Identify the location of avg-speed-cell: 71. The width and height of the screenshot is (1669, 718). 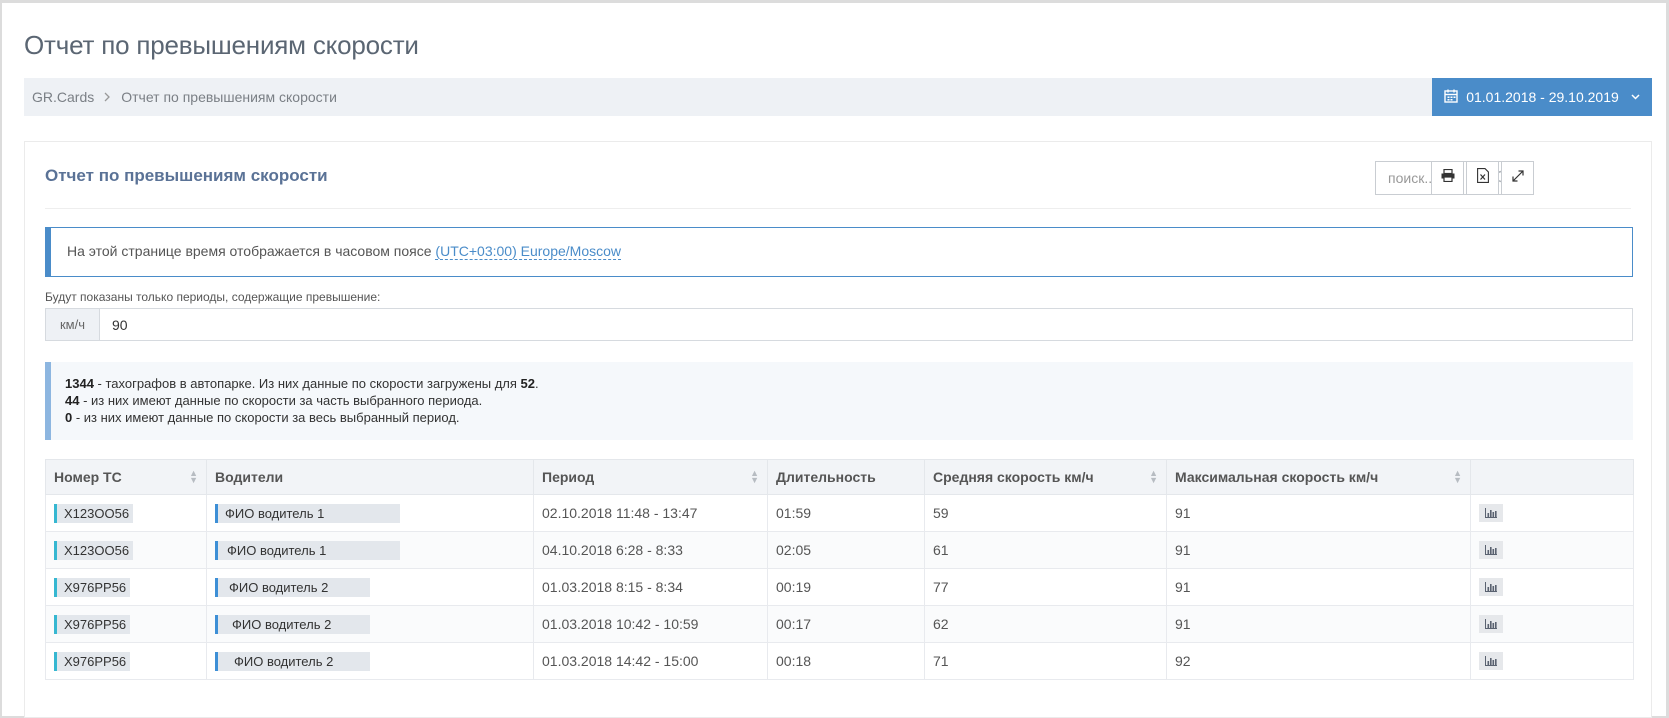
(1045, 661).